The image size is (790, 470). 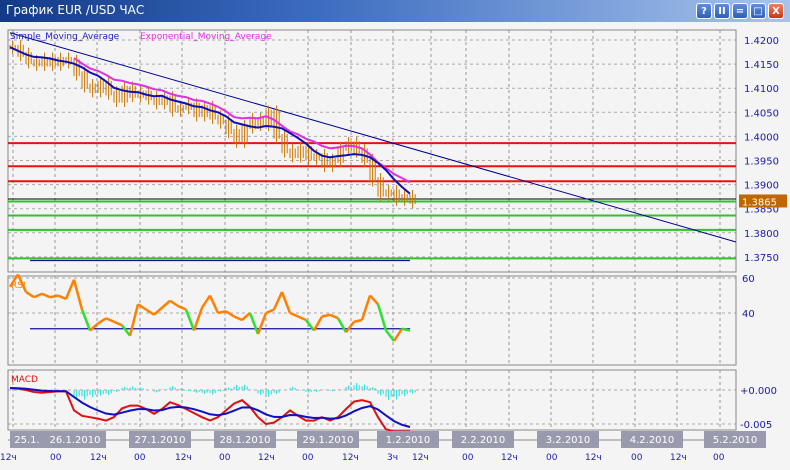 I want to click on close-button: X, so click(x=776, y=11).